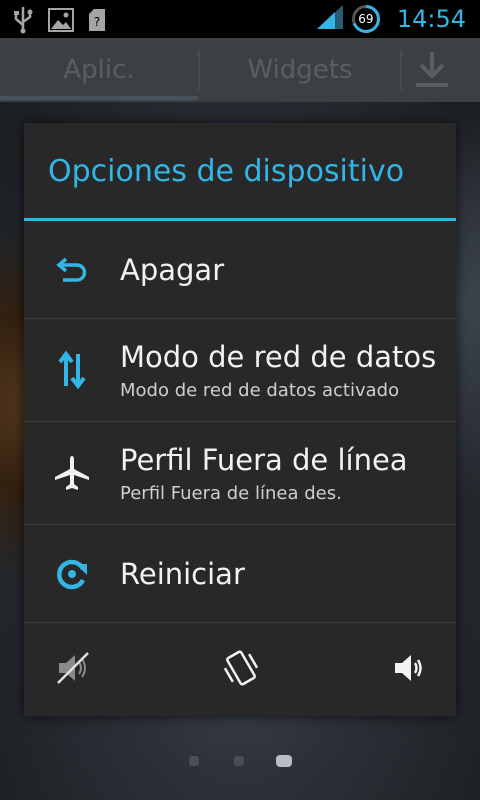 The width and height of the screenshot is (480, 800). Describe the element at coordinates (23, 22) in the screenshot. I see `usb-icon` at that location.